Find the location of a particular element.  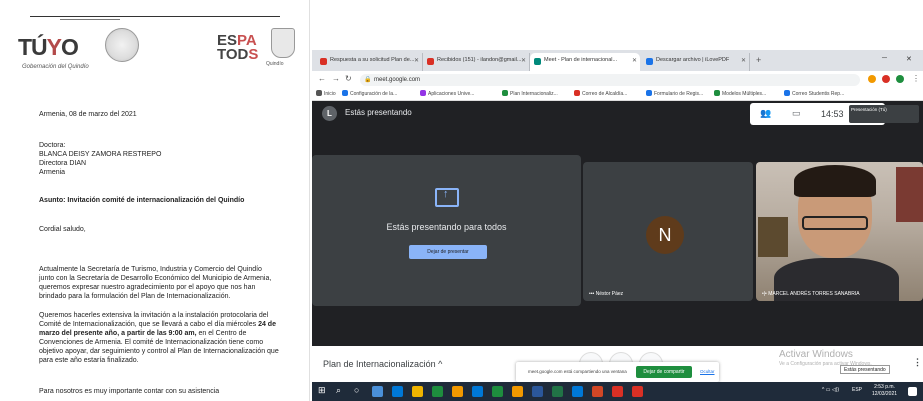

meet-icon is located at coordinates (537, 61).